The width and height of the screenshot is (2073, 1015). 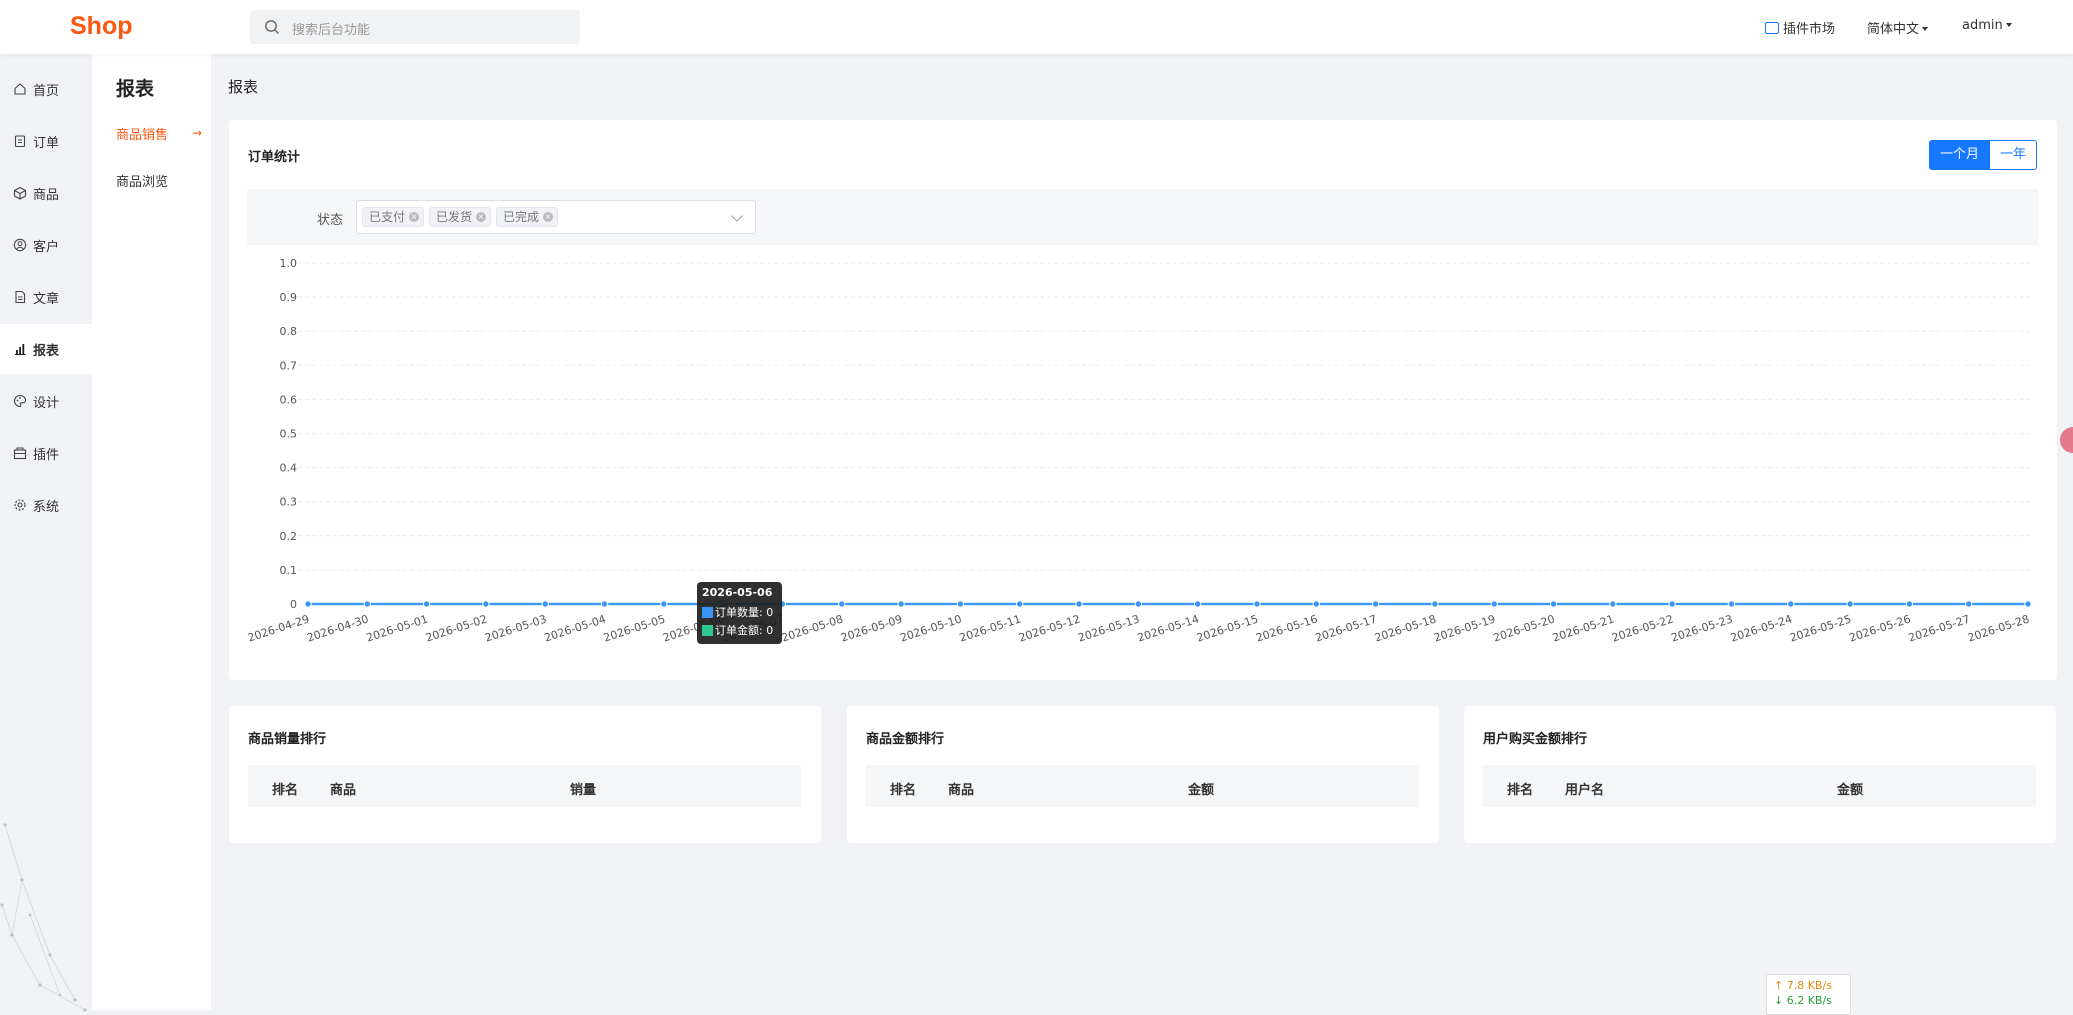 What do you see at coordinates (1800, 27) in the screenshot?
I see `plugin-market-link: 插件市场` at bounding box center [1800, 27].